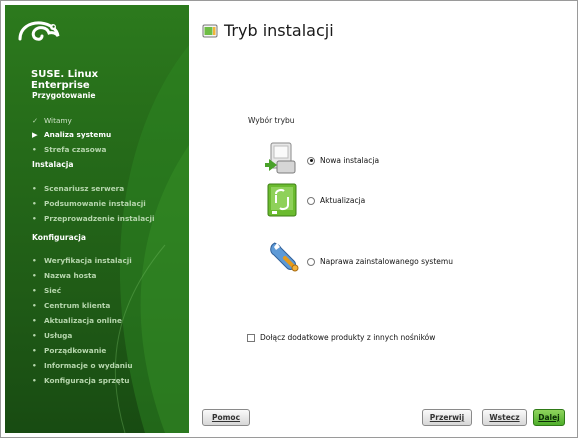 This screenshot has width=578, height=438. I want to click on option-new-install: Nowa instalacja, so click(343, 160).